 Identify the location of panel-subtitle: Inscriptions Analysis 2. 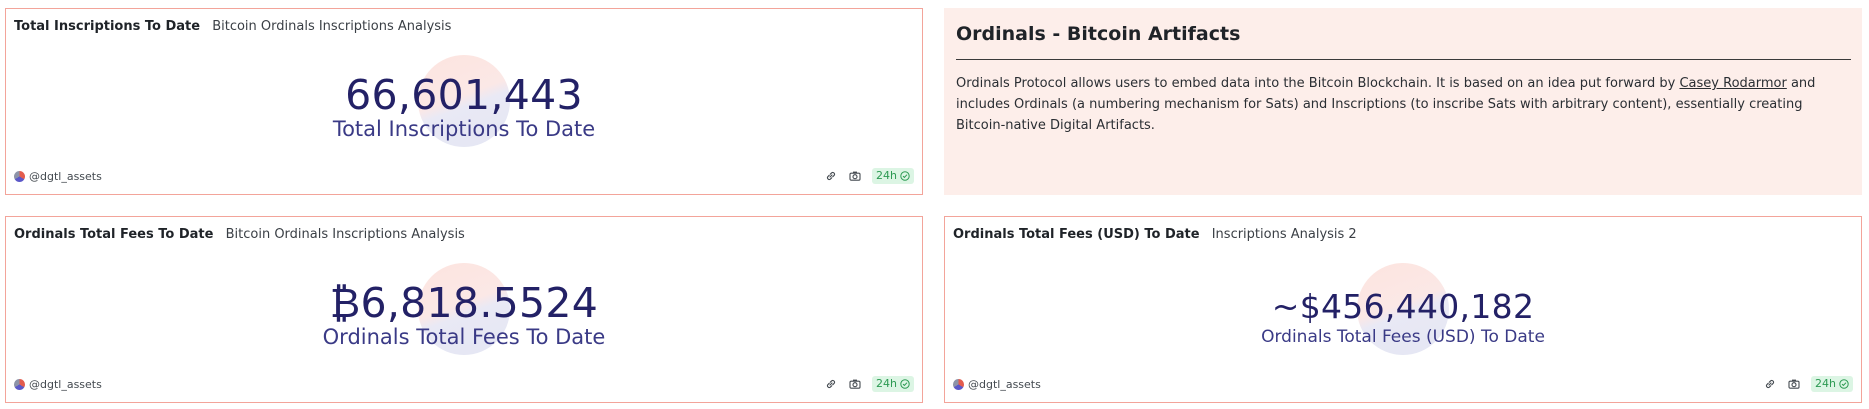
(1284, 234).